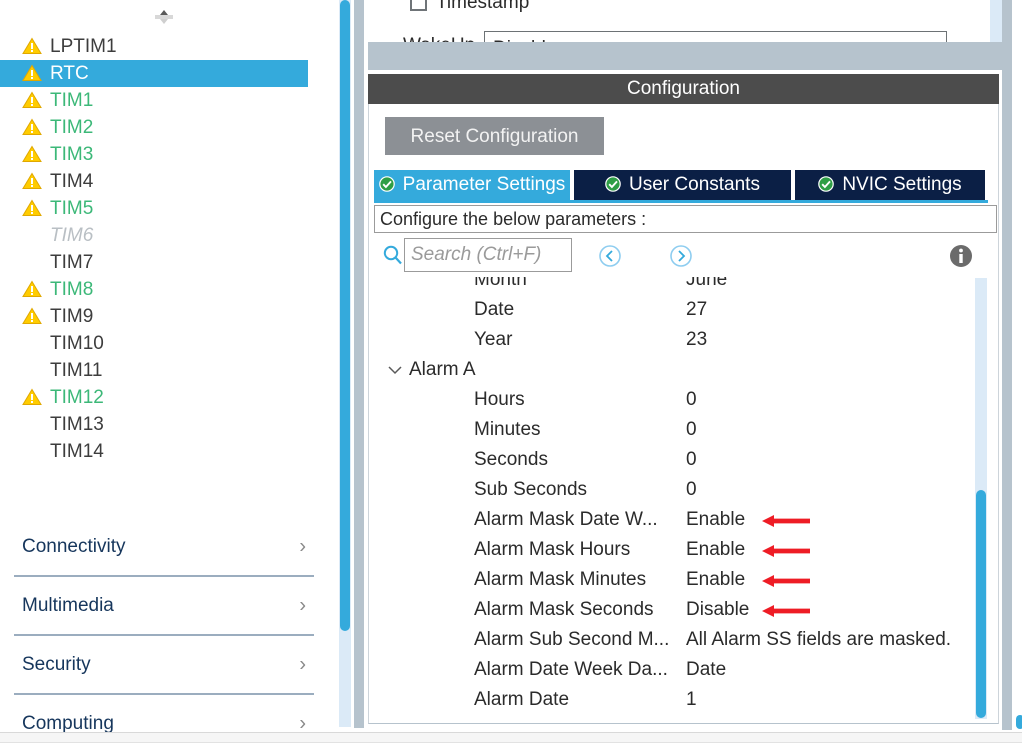  What do you see at coordinates (696, 340) in the screenshot?
I see `parameter-value: 23` at bounding box center [696, 340].